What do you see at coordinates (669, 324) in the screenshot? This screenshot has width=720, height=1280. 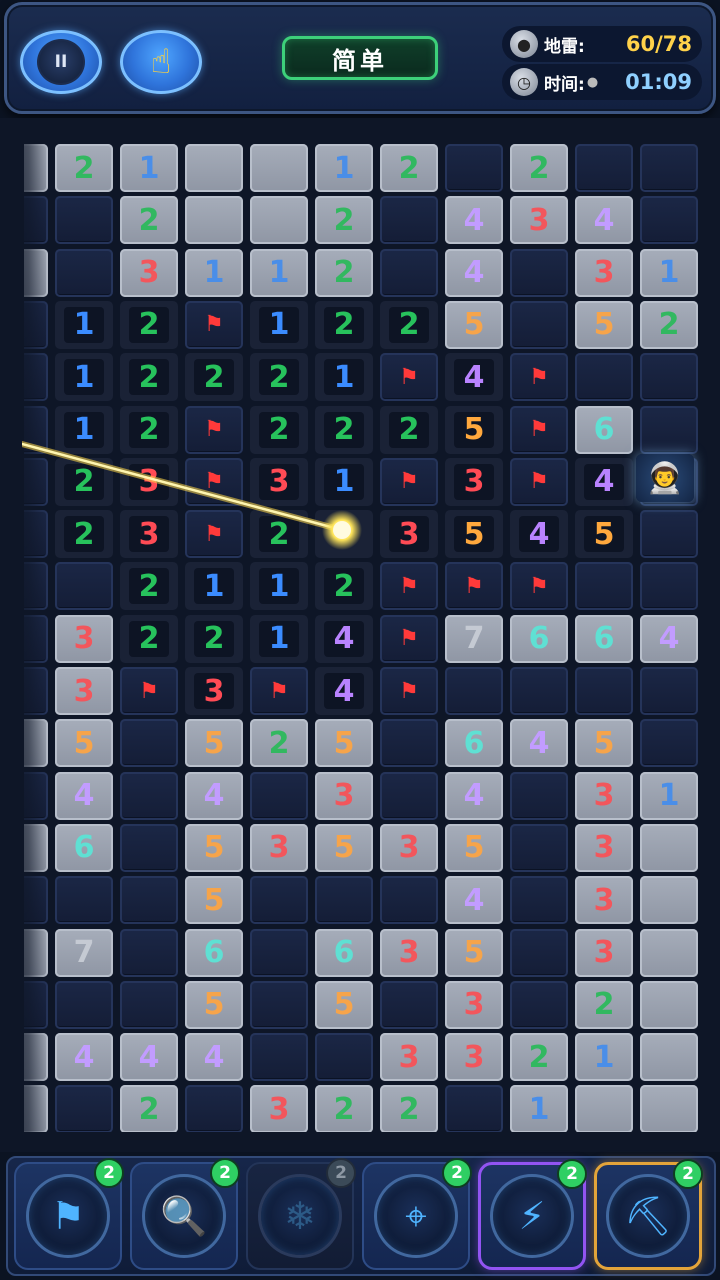 I see `number-cell: 2` at bounding box center [669, 324].